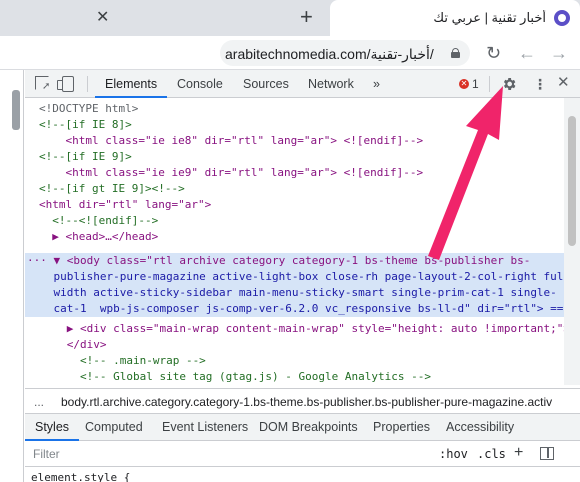 The image size is (580, 482). I want to click on tab-elements: Elements, so click(131, 84).